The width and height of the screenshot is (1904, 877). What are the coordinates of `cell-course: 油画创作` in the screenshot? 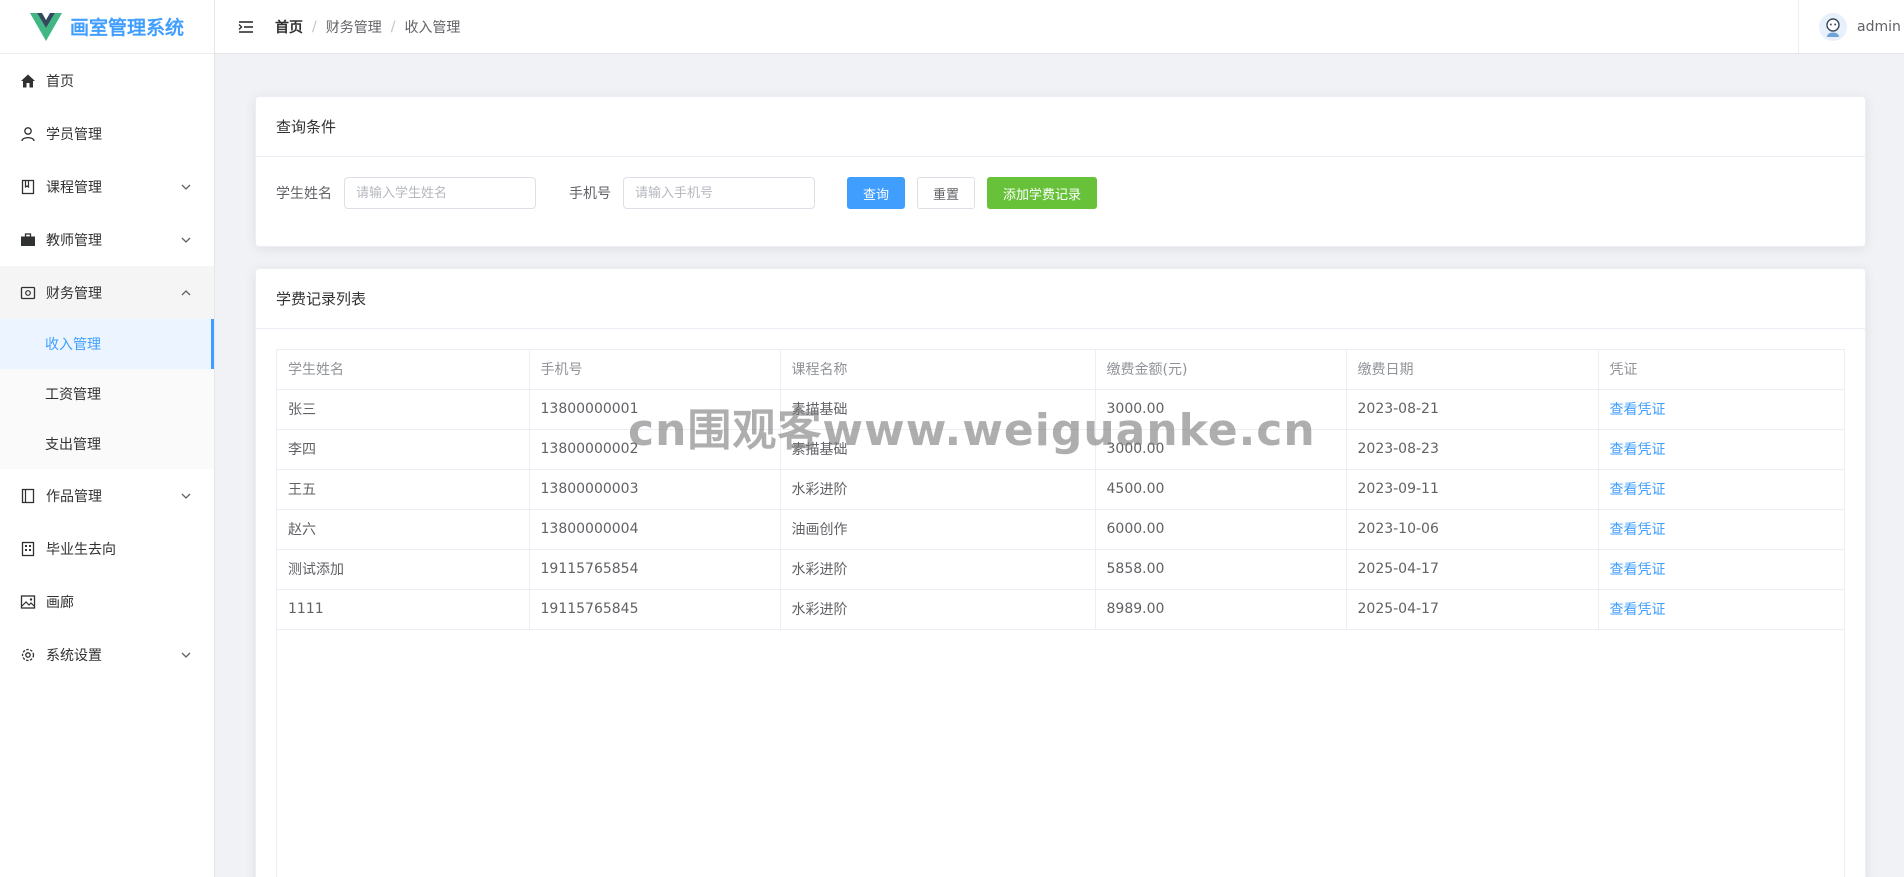 It's located at (938, 529).